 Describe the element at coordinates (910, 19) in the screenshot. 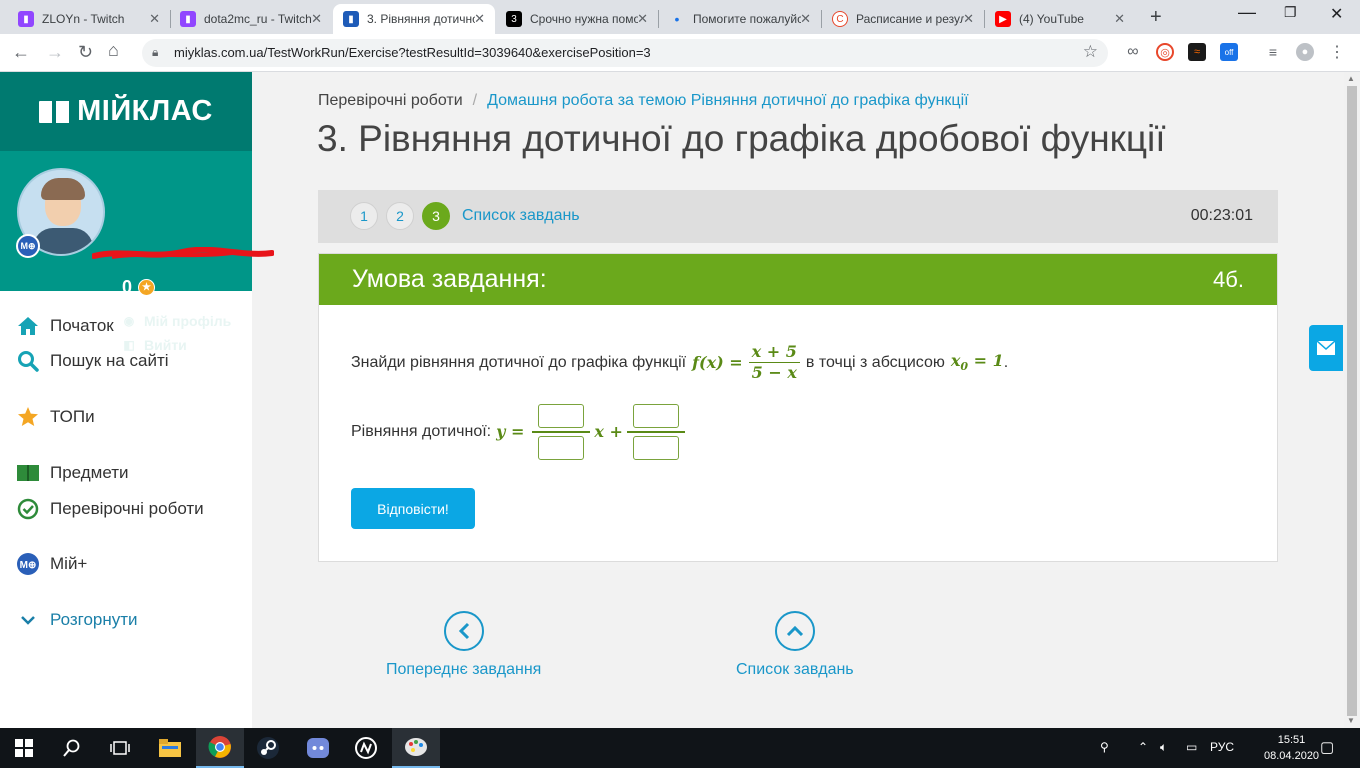

I see `tab-title: Расписание и результаты` at that location.